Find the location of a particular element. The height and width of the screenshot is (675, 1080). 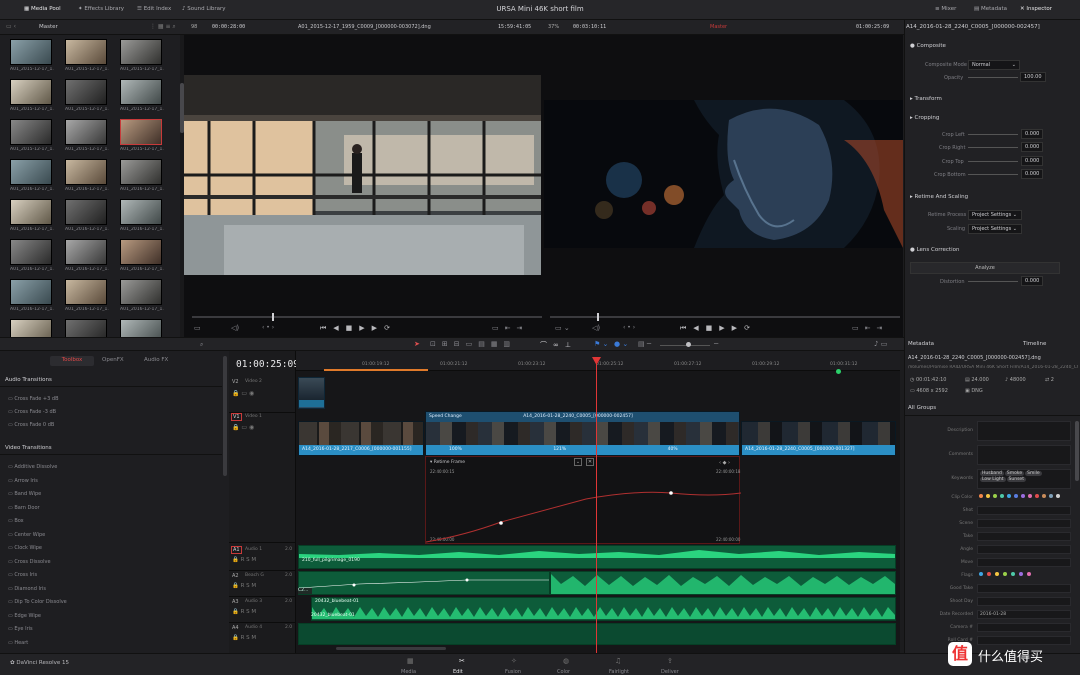

keyword-tag: Low Light is located at coordinates (993, 479).